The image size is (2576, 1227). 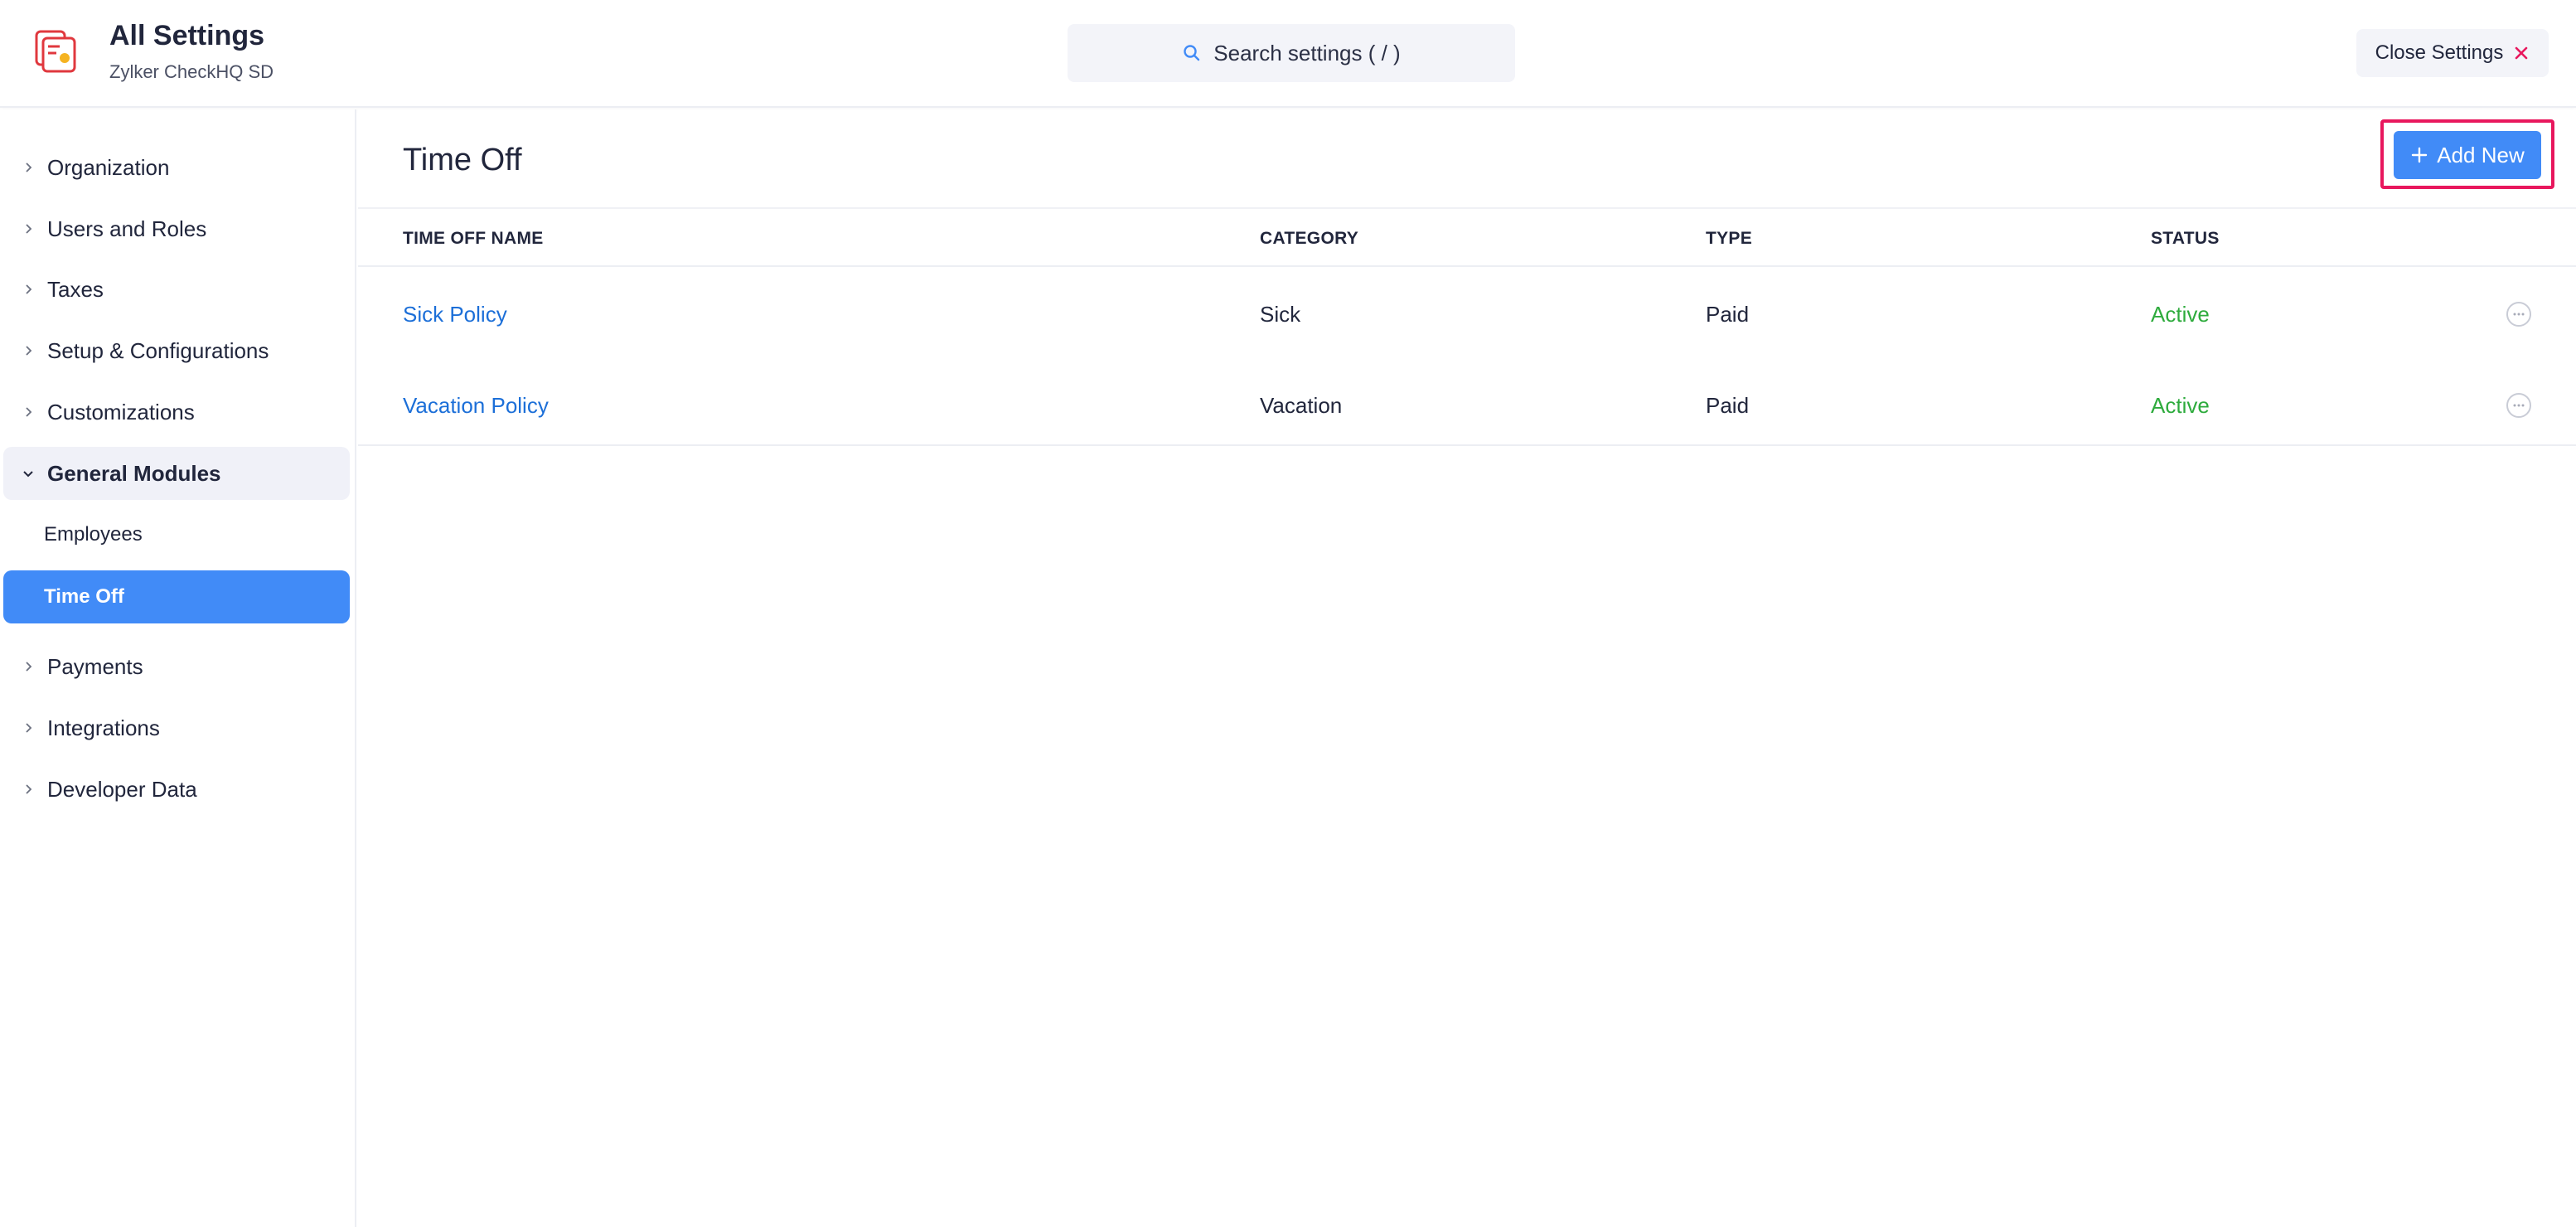 I want to click on close-icon, so click(x=2521, y=53).